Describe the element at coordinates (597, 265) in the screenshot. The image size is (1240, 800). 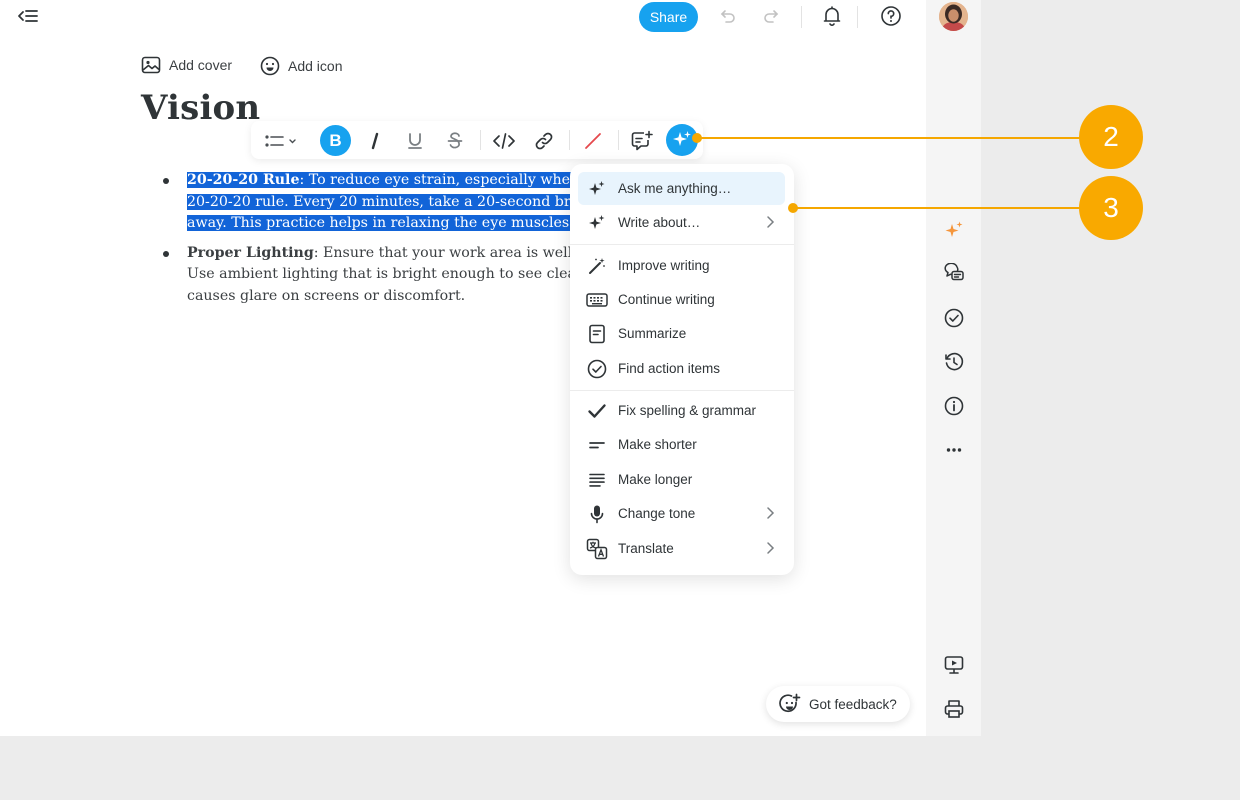
I see `magic-wand-icon` at that location.